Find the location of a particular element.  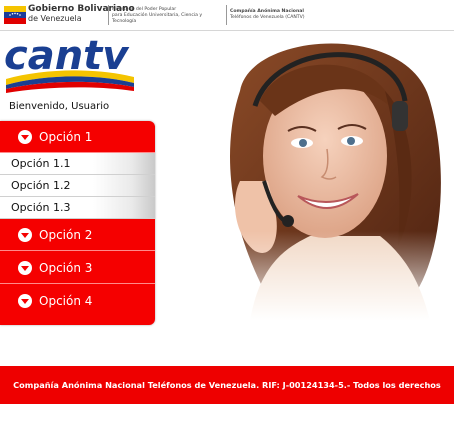

submenu-item-1-2: Opción 1.2 is located at coordinates (77, 186).